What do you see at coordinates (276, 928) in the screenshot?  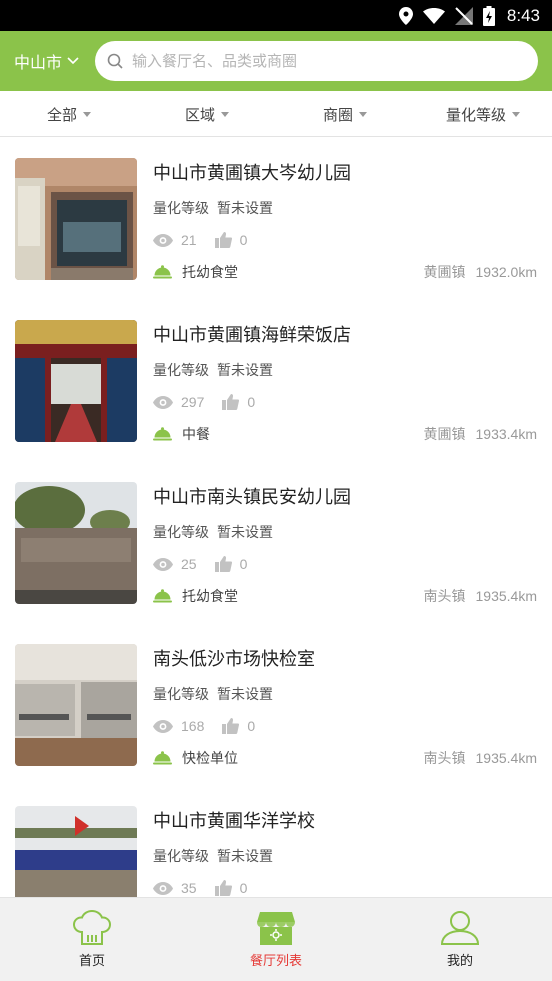 I see `storefront-icon` at bounding box center [276, 928].